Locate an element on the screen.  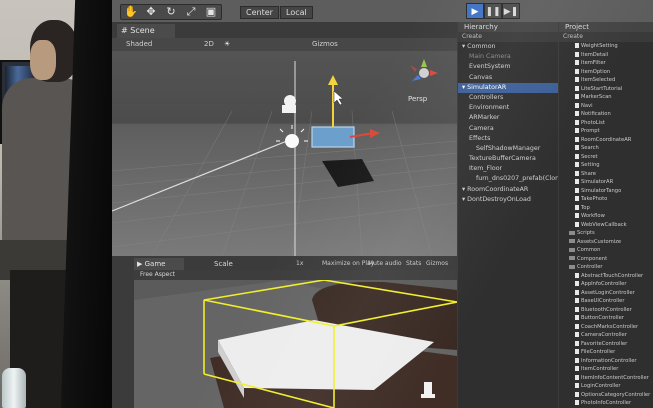
project-item: InformationController is located at coordinates (606, 361).